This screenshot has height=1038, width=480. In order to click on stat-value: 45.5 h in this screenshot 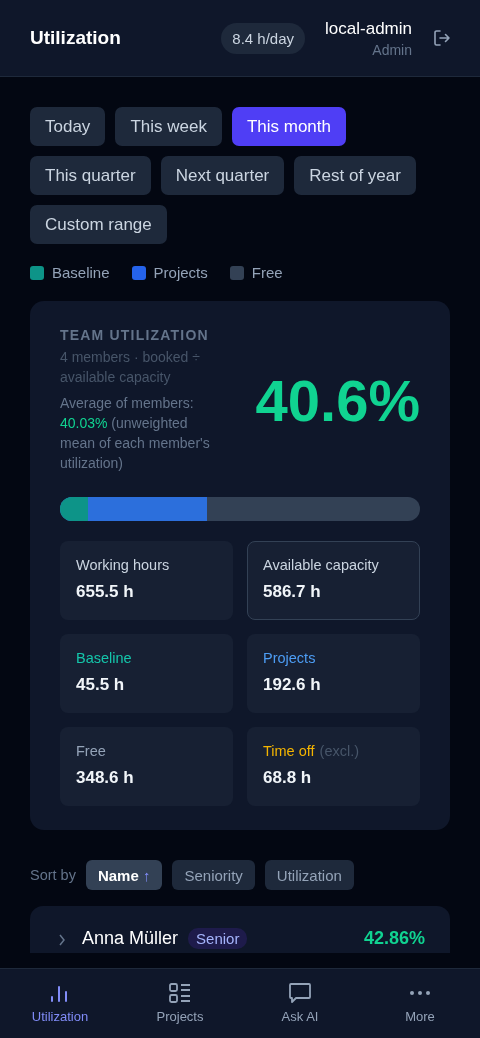, I will do `click(101, 685)`.